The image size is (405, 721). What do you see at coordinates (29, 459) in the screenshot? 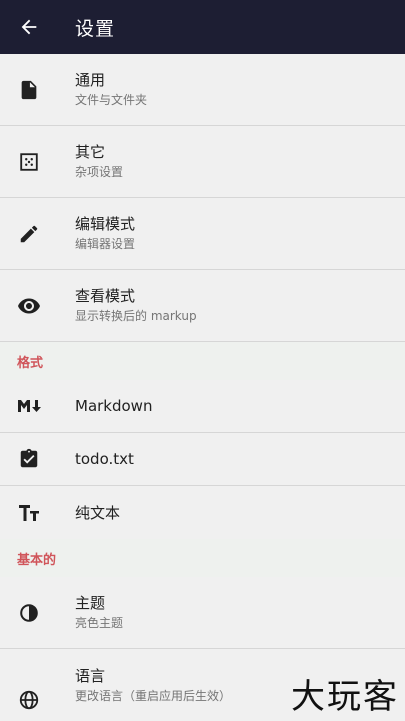
I see `clipboard-check-icon` at bounding box center [29, 459].